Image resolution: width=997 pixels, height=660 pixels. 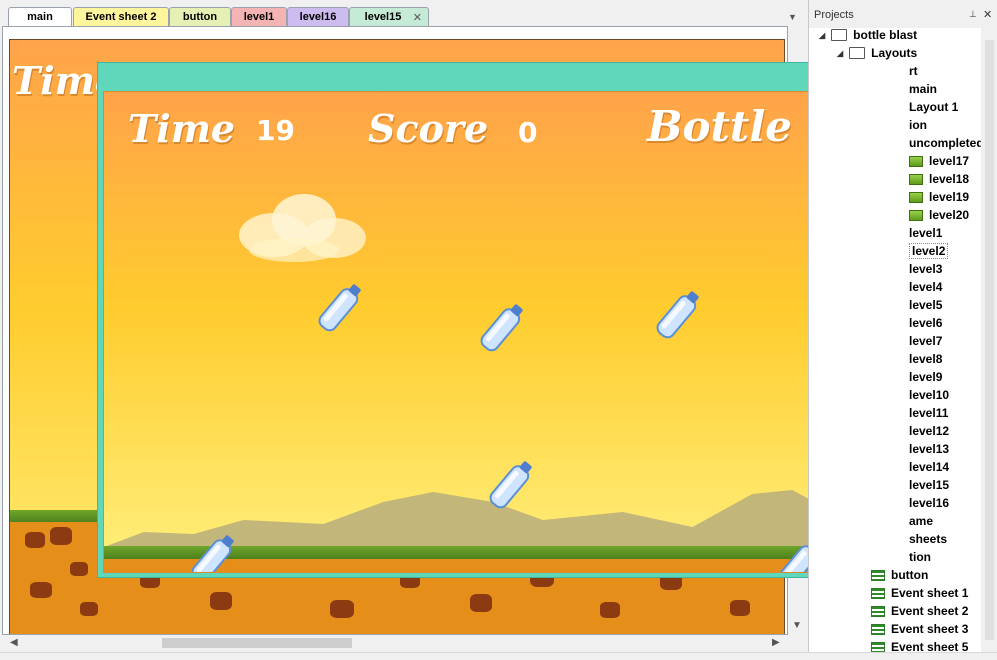 What do you see at coordinates (498, 656) in the screenshot?
I see `status-bar` at bounding box center [498, 656].